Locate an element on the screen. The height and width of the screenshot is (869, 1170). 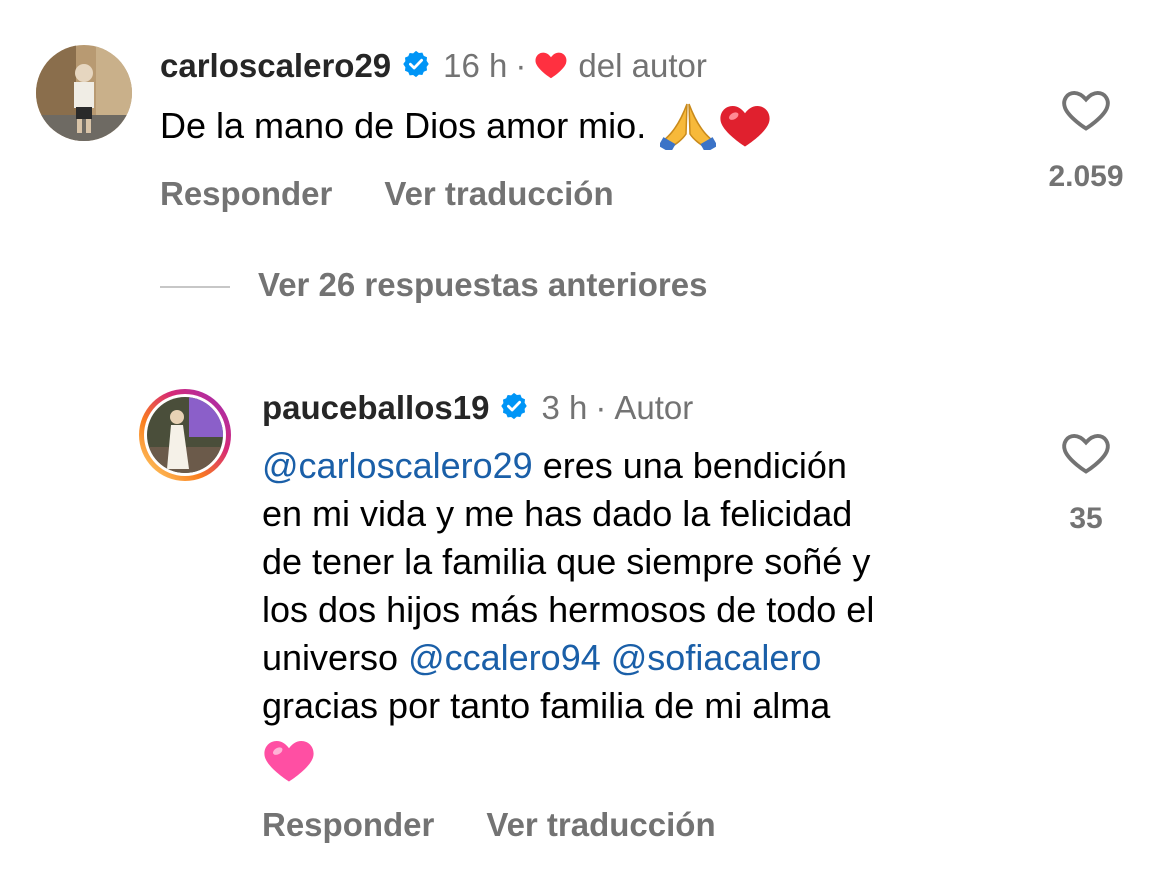
avatar-carloscalero29 is located at coordinates (84, 93).